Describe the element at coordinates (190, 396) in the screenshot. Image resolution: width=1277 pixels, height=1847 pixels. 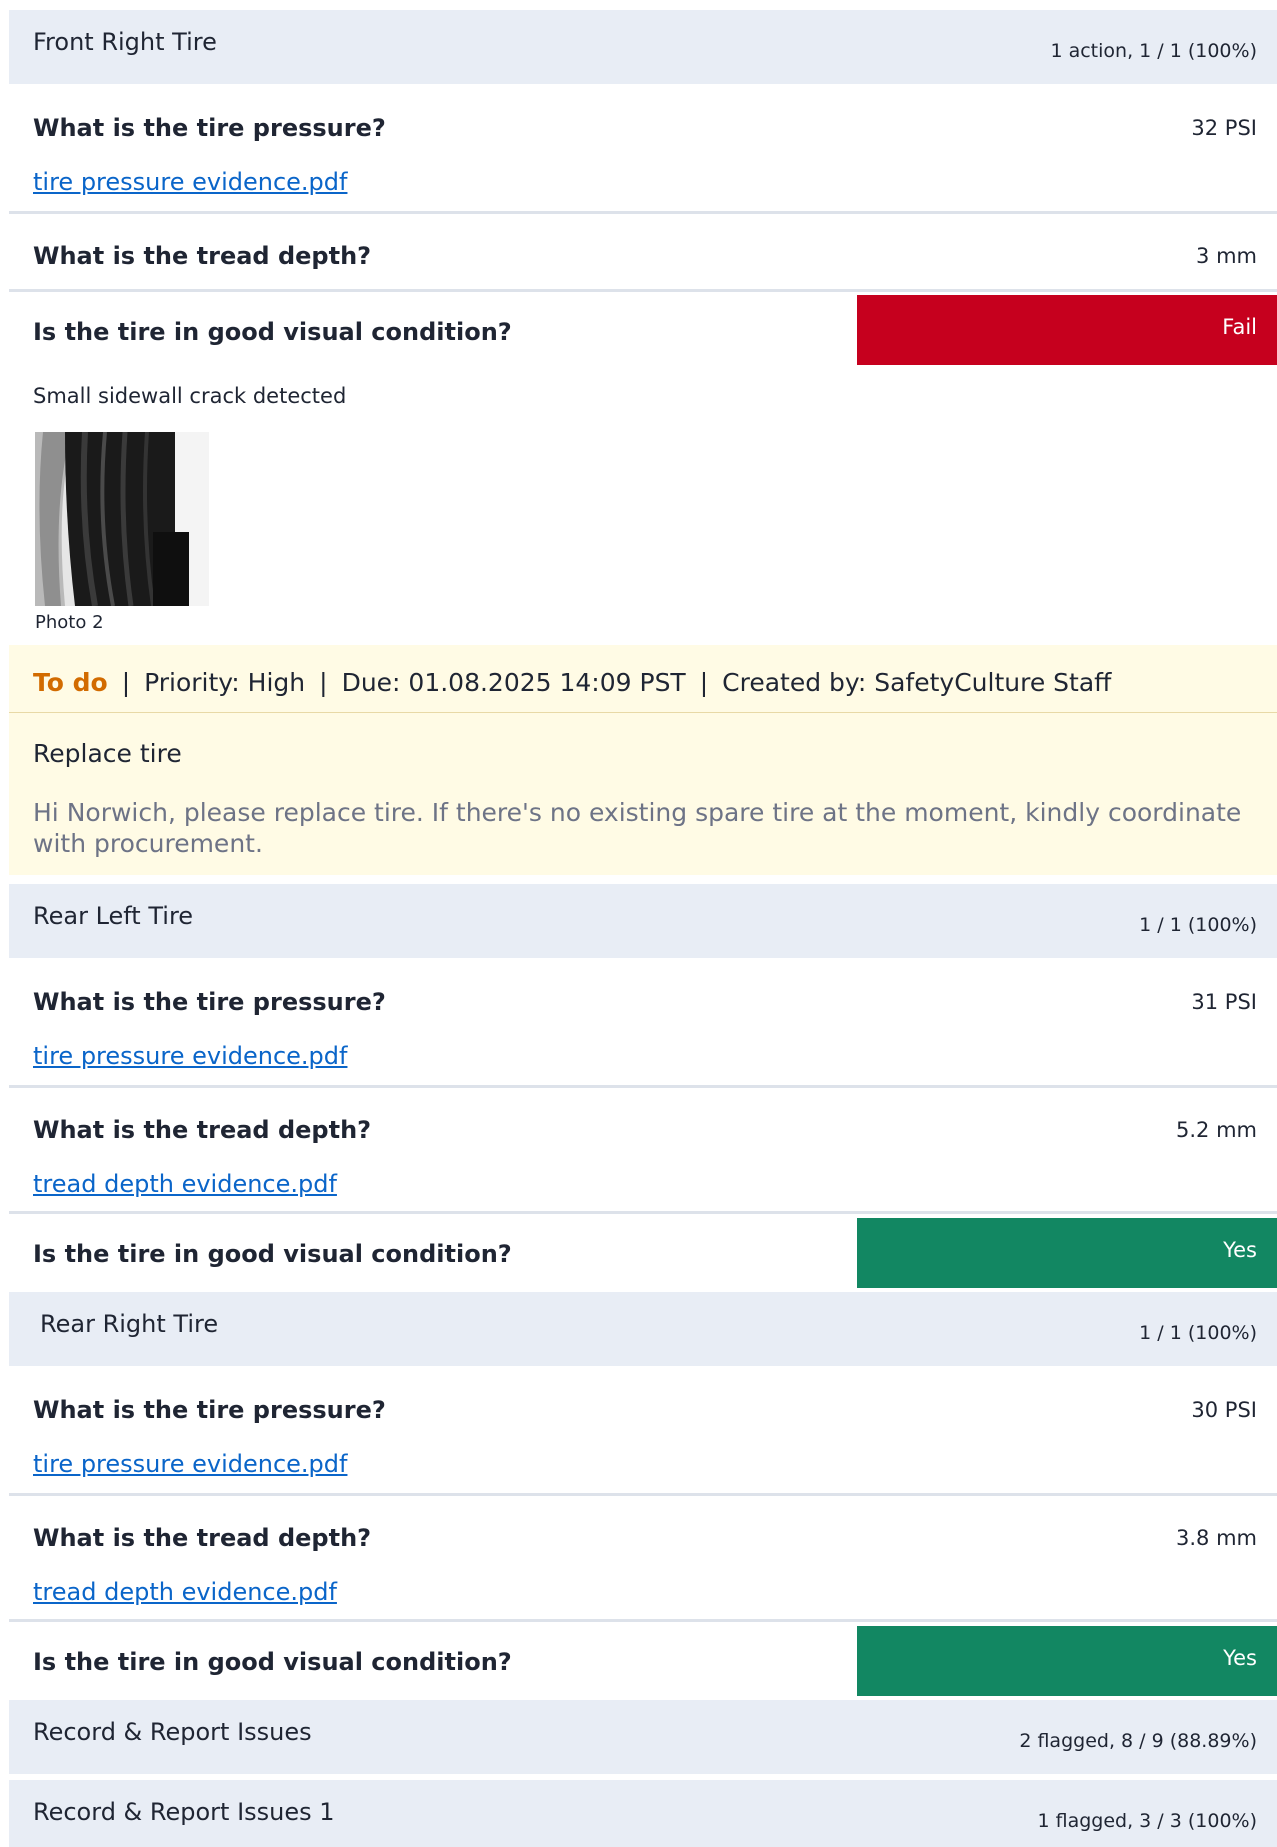
I see `inspection-note: Small sidewall crack detected` at that location.